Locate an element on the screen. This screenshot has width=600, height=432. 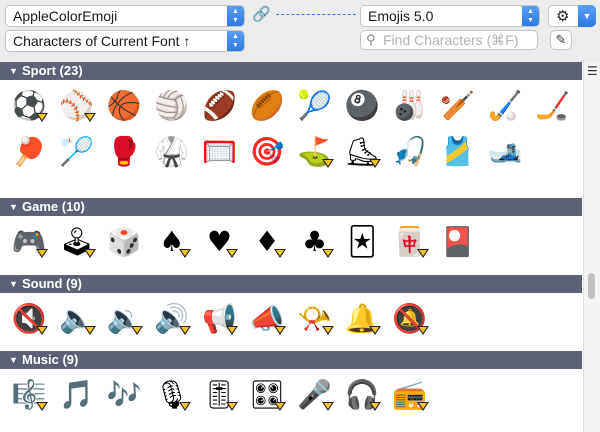
character-cell: ♠ is located at coordinates (172, 242).